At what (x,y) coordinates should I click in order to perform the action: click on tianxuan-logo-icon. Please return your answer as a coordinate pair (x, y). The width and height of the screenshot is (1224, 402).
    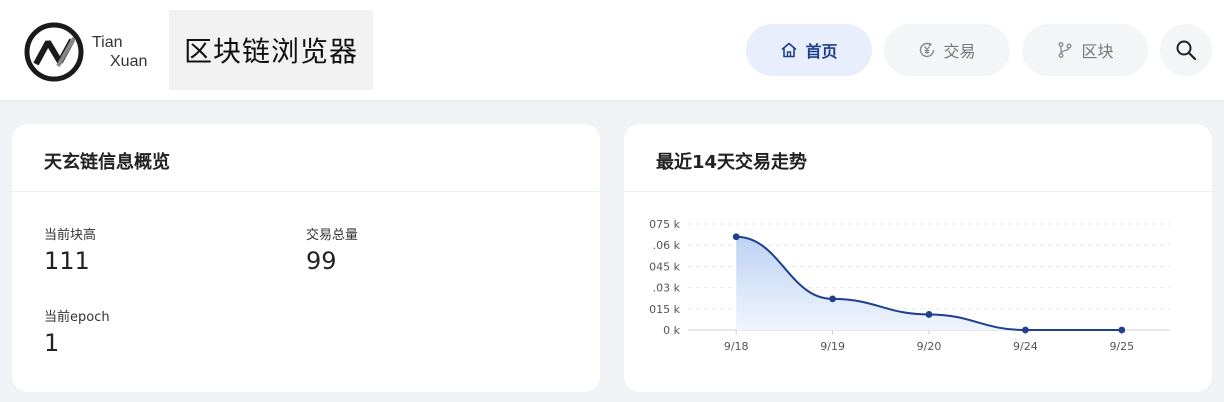
    Looking at the image, I should click on (54, 52).